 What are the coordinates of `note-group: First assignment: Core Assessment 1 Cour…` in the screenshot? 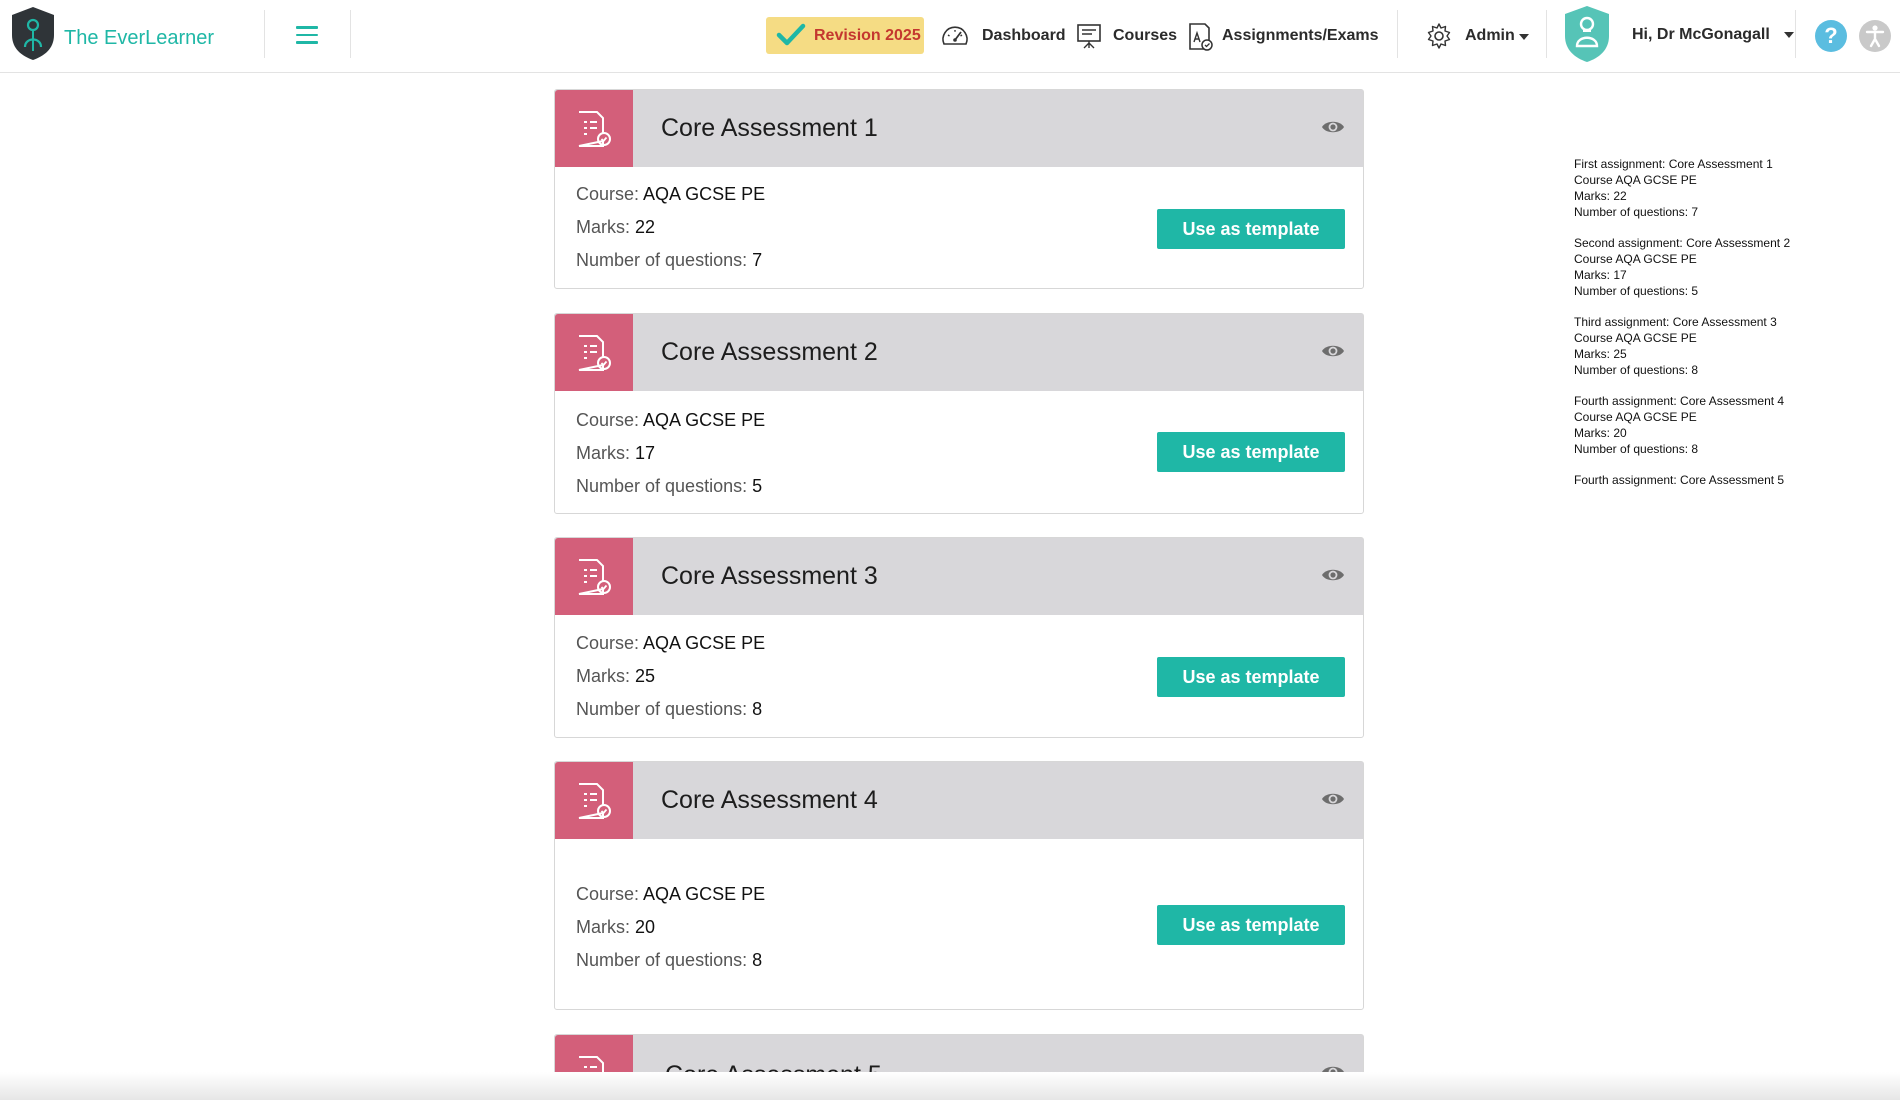 It's located at (1724, 188).